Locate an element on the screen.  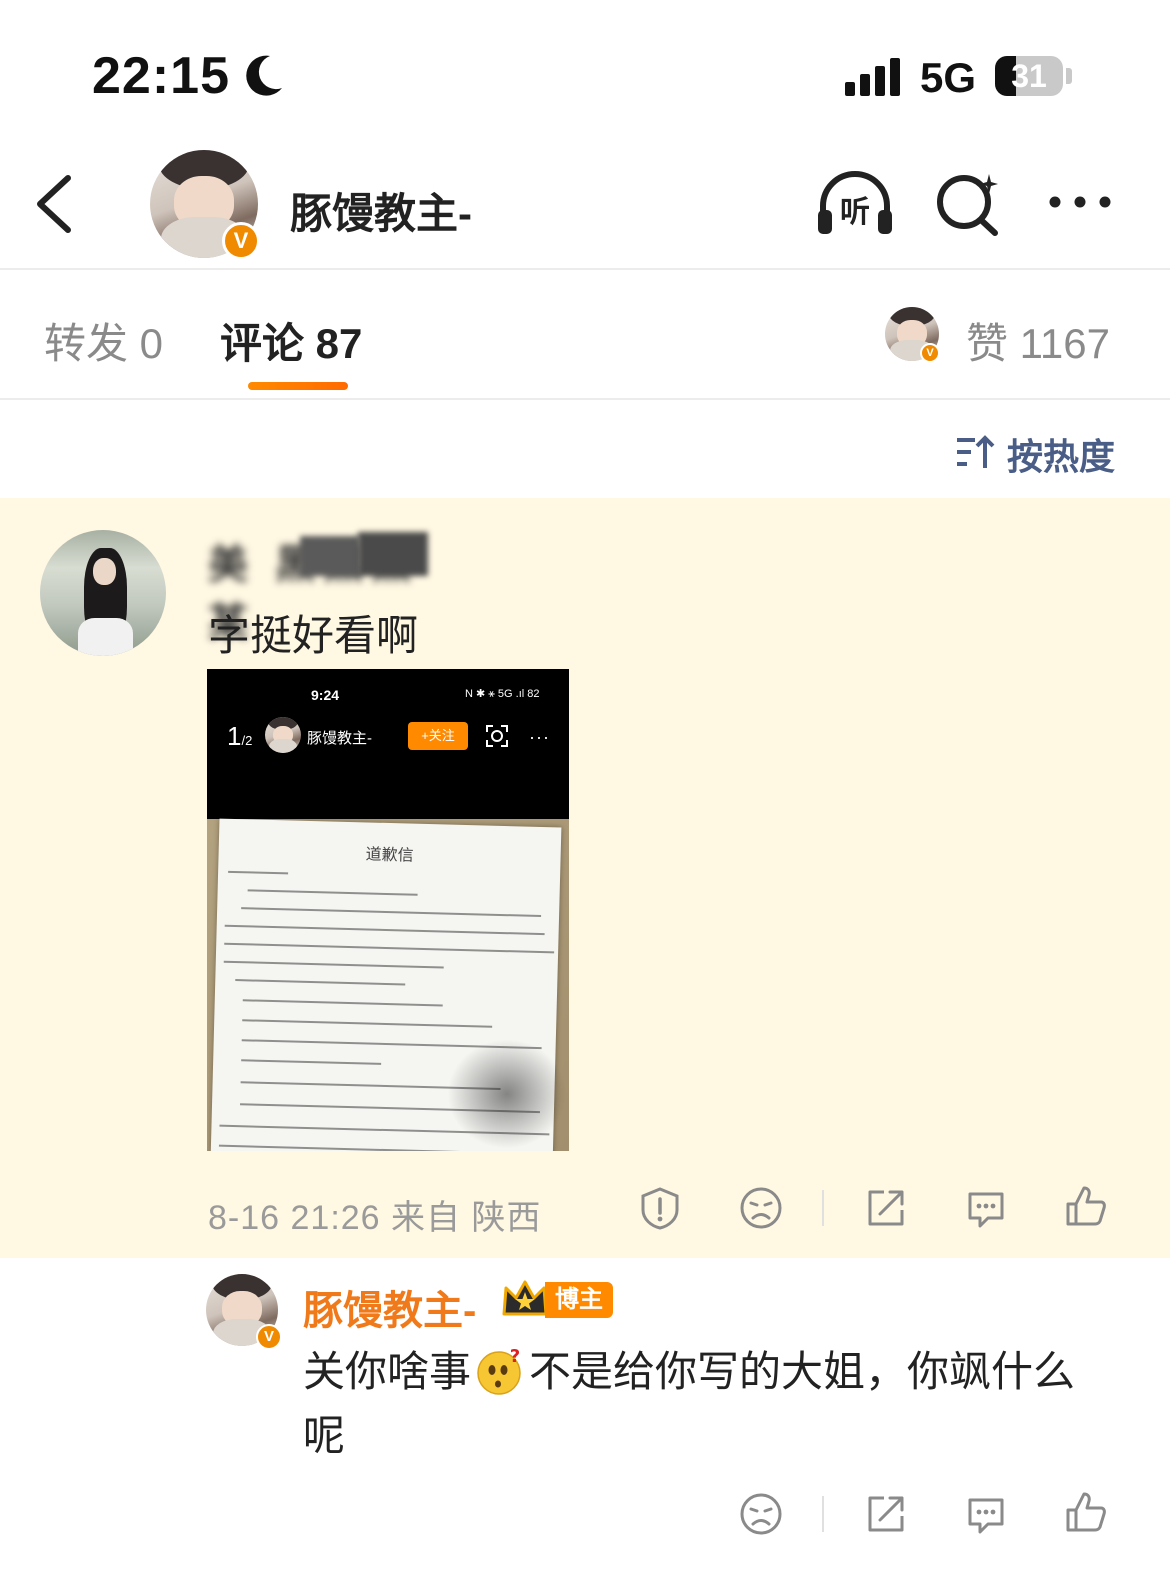
commenter-username: 美 黑黑黑某 is located at coordinates (333, 588).